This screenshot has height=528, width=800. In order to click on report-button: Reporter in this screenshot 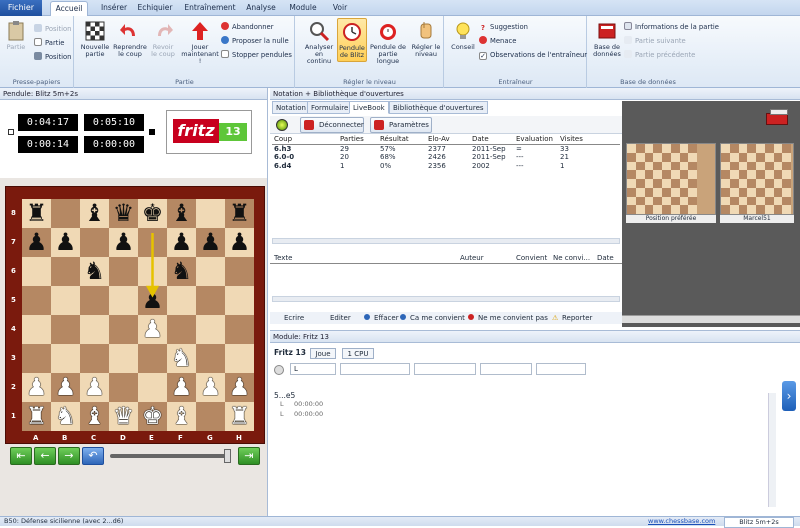, I will do `click(577, 318)`.